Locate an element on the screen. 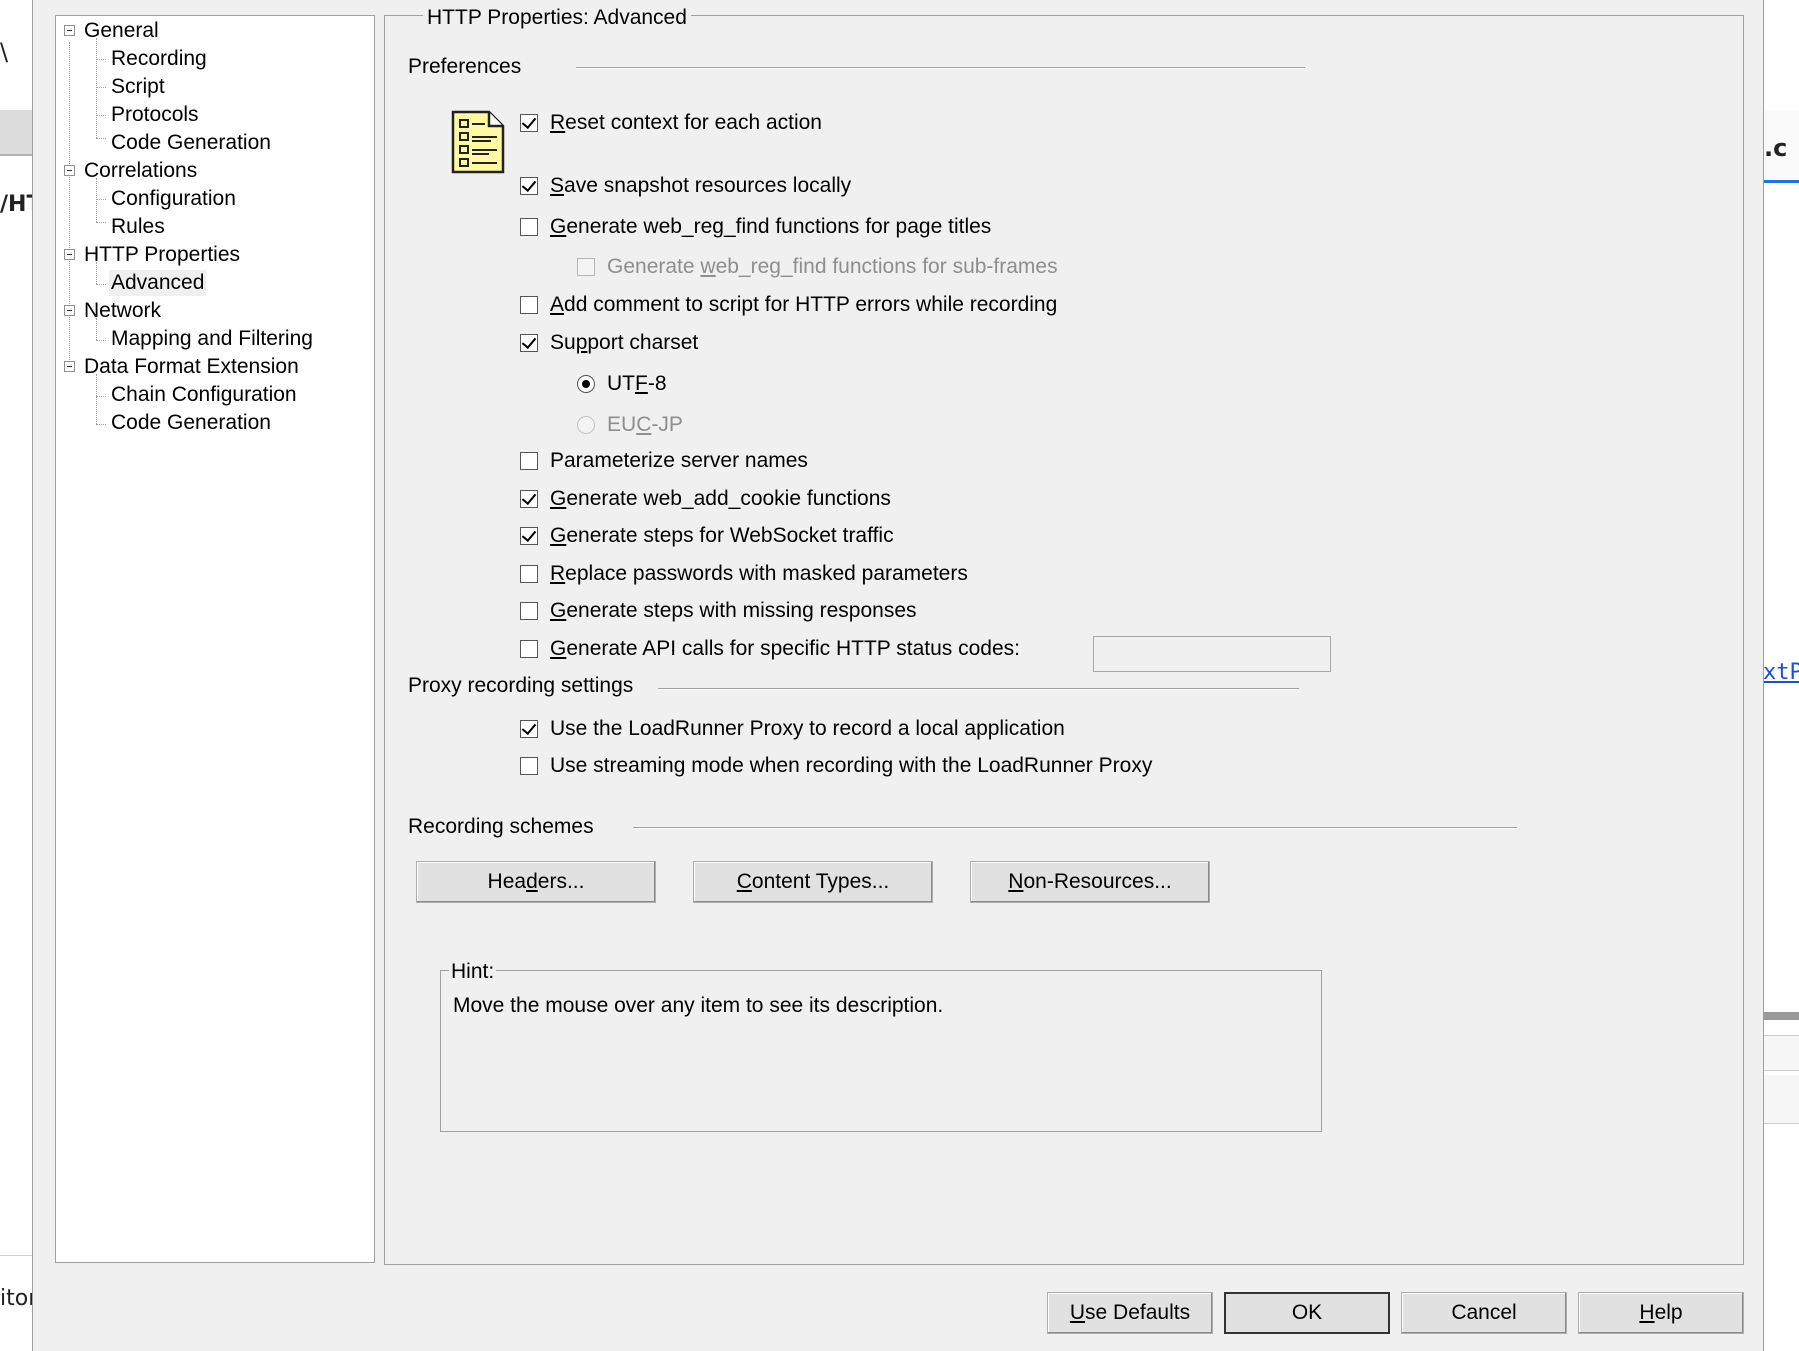 The image size is (1799, 1351). status-codes-input is located at coordinates (1212, 654).